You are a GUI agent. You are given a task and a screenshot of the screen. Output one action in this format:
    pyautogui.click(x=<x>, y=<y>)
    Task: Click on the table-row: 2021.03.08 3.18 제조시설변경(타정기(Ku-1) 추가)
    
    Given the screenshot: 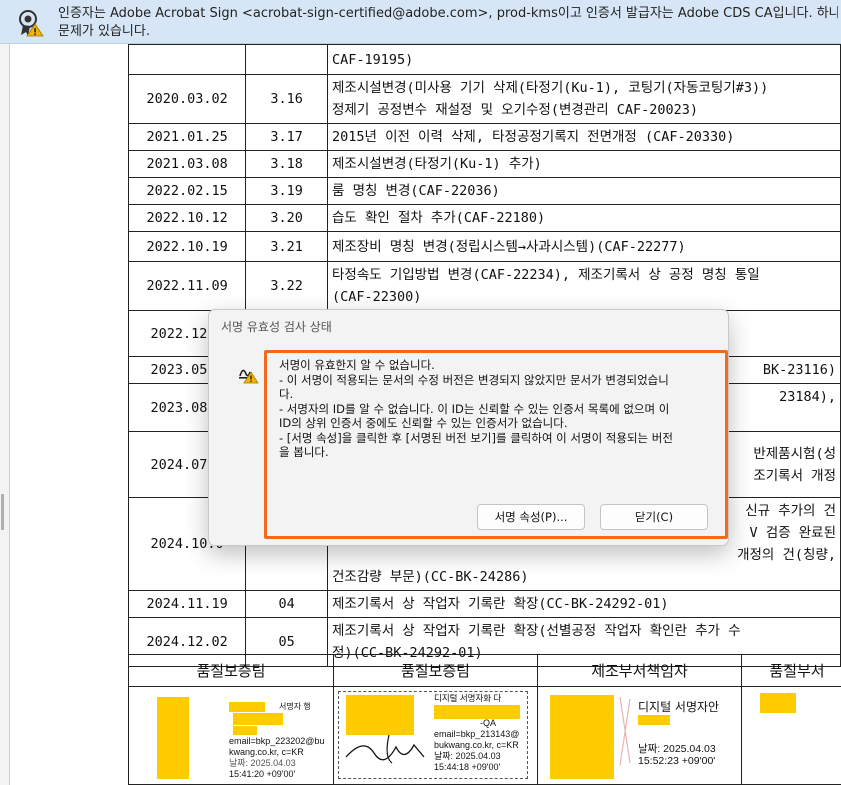 What is the action you would take?
    pyautogui.click(x=484, y=164)
    